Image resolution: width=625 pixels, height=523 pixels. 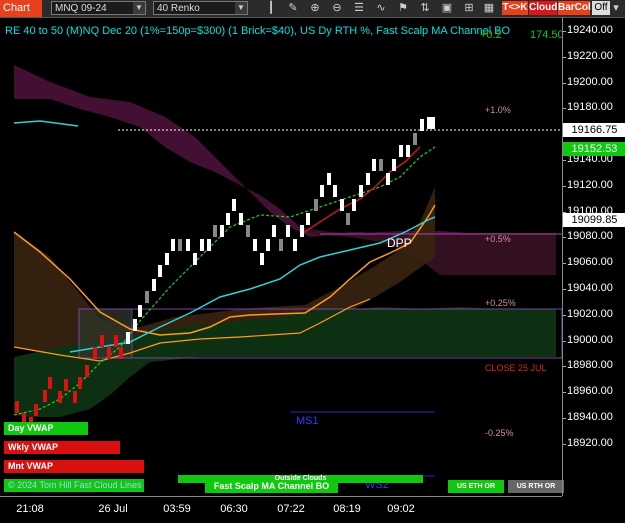 I want to click on t-k-button: T<>K, so click(x=515, y=8).